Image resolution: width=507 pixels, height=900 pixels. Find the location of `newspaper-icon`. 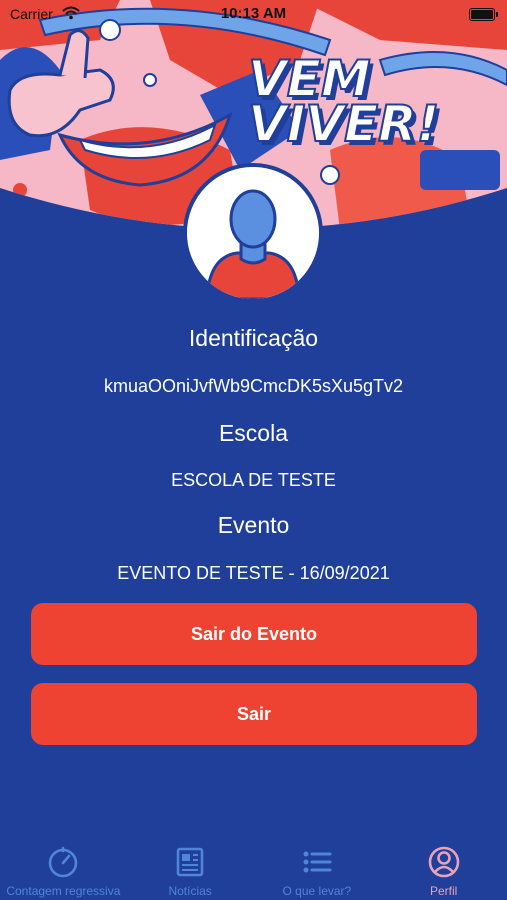

newspaper-icon is located at coordinates (190, 862).